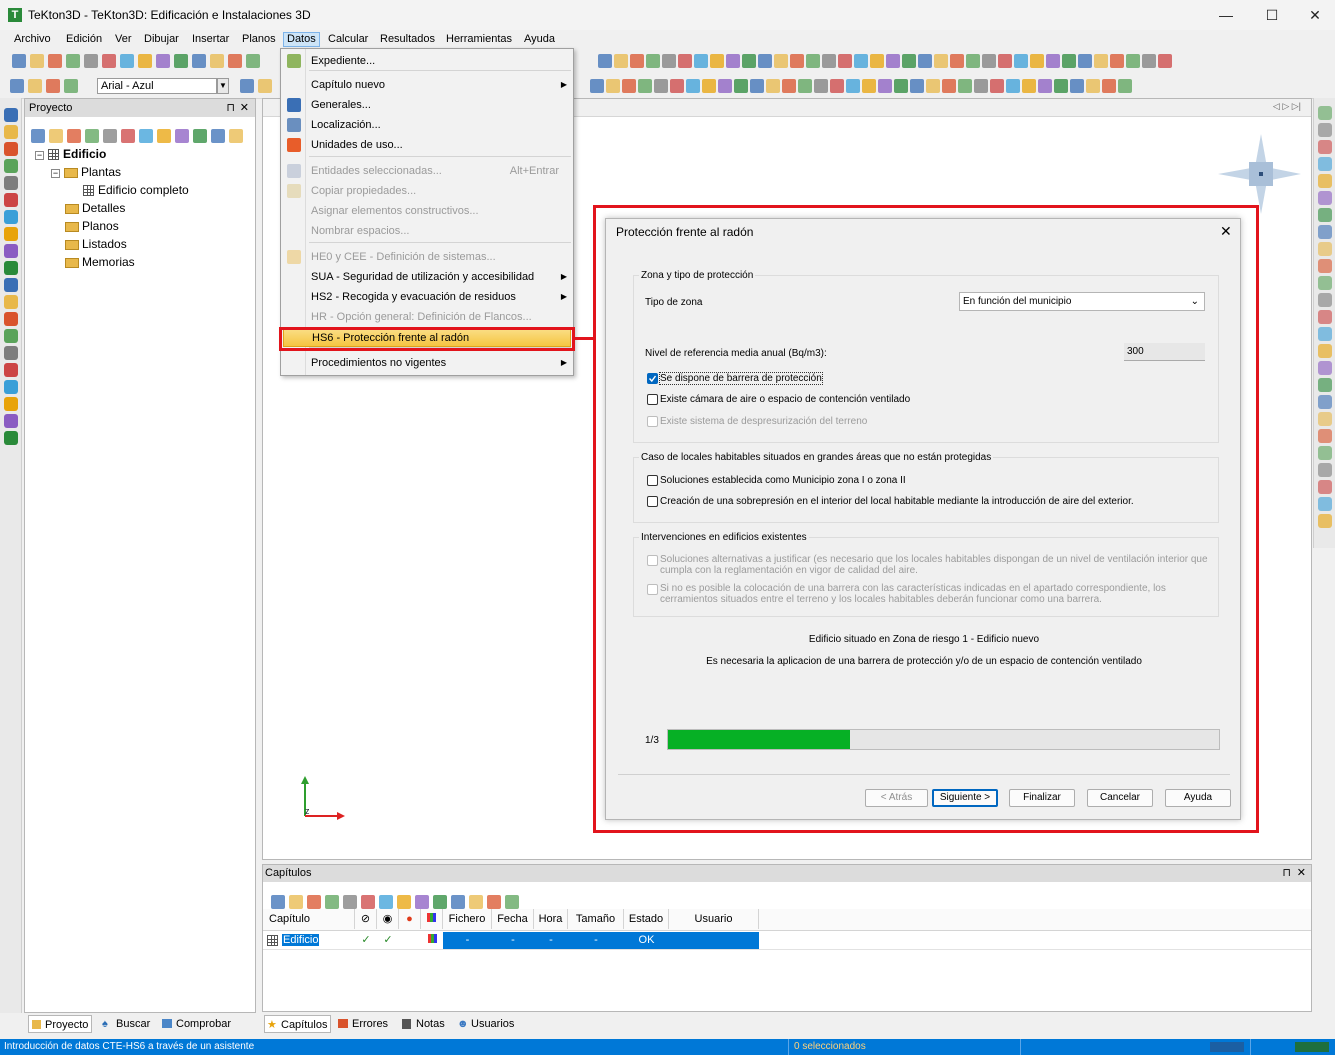 The height and width of the screenshot is (1055, 1335). I want to click on col-tamano: Tamaño, so click(596, 919).